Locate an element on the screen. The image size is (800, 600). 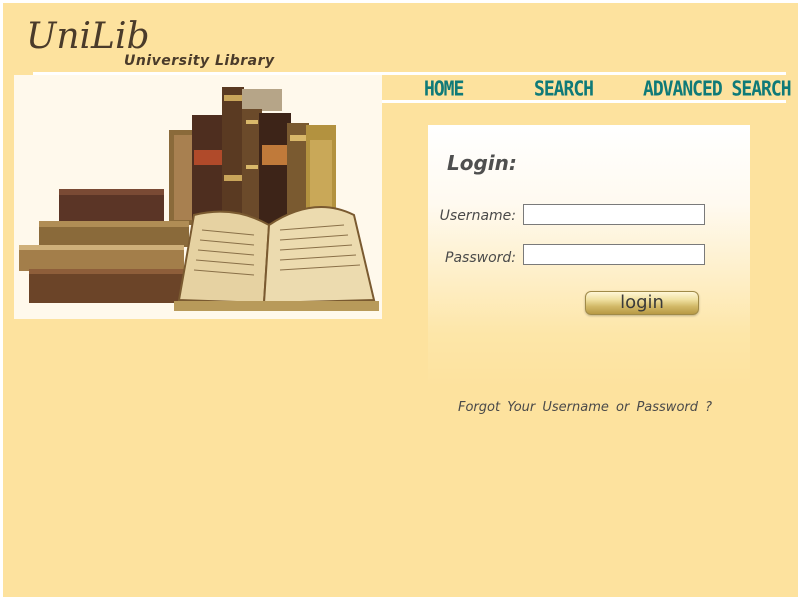
username-input is located at coordinates (614, 214).